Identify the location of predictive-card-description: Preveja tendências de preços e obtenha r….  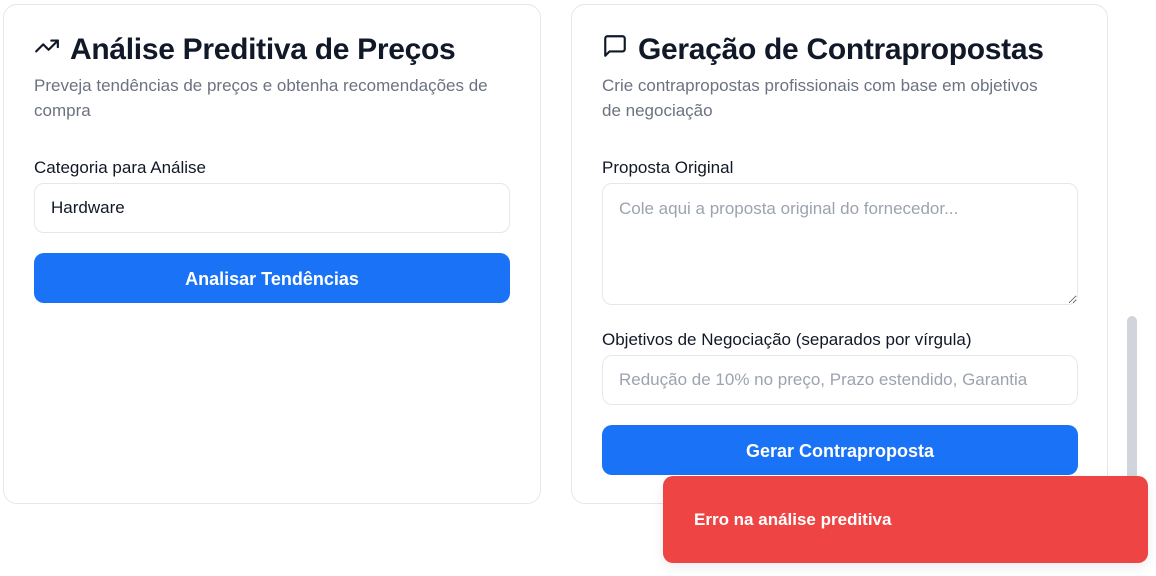
(261, 98).